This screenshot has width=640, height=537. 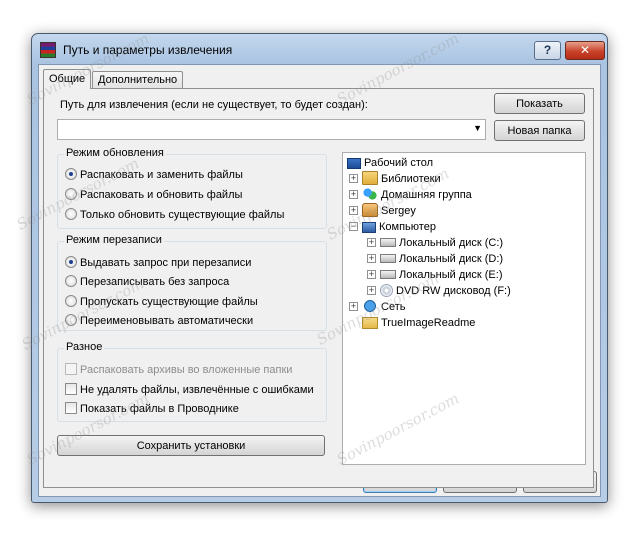 What do you see at coordinates (186, 370) in the screenshot?
I see `checkbox-label: Распаковать архивы во вложенные папки` at bounding box center [186, 370].